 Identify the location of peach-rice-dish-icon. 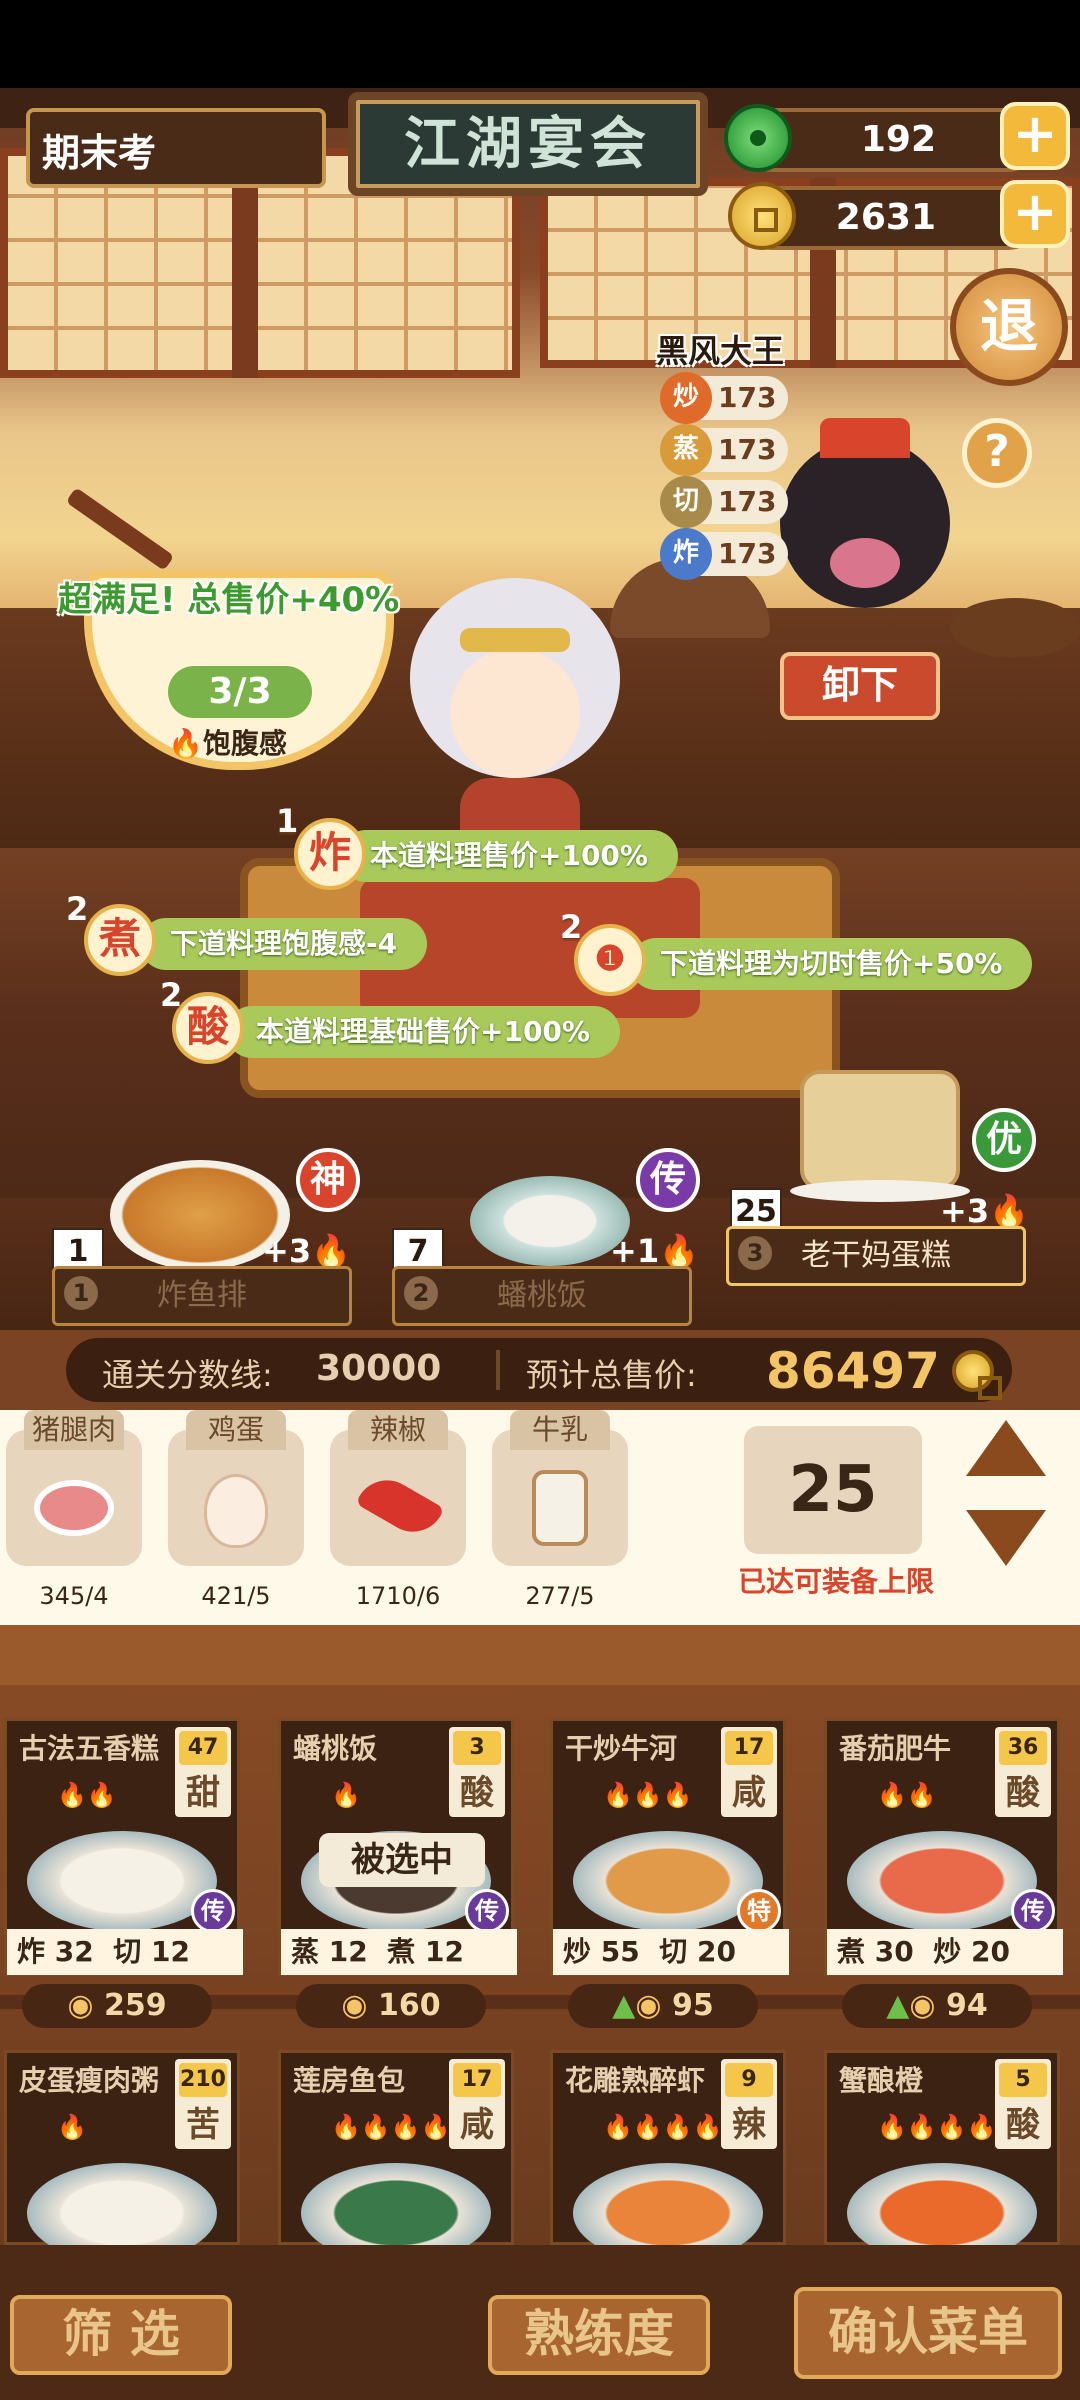
(550, 1221).